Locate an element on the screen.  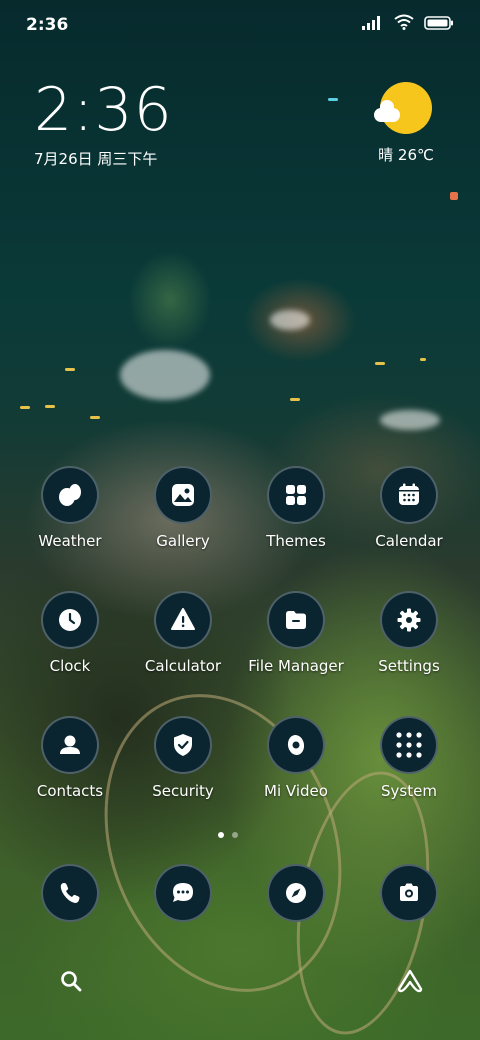
folder-grid-icon is located at coordinates (409, 745).